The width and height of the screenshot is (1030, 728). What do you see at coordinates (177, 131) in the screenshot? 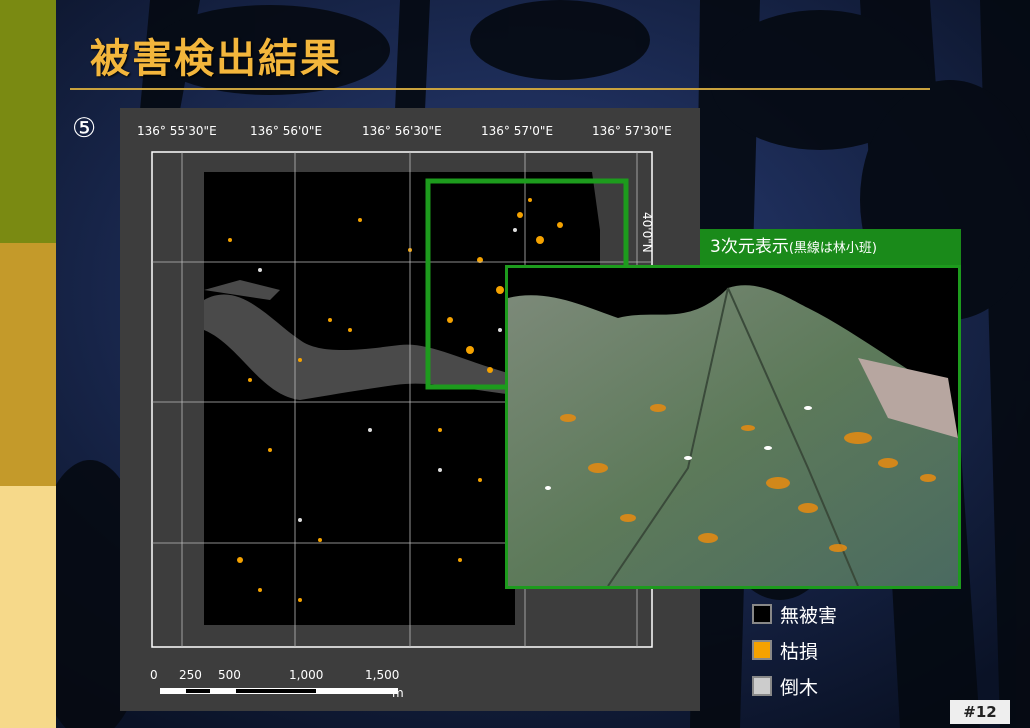
I see `lon-label-1: 136° 55'30"E` at bounding box center [177, 131].